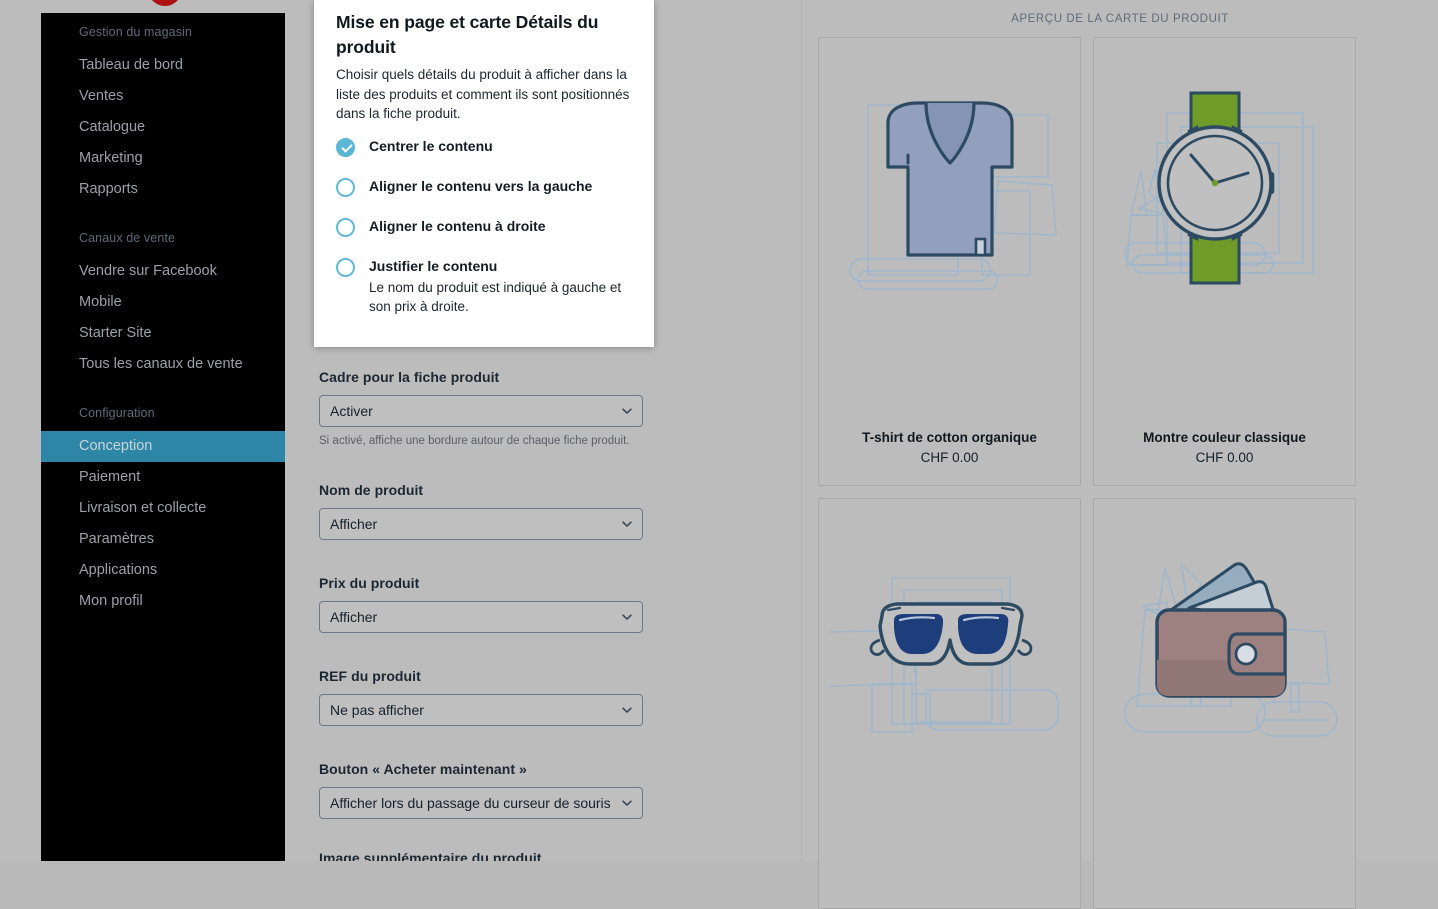 This screenshot has width=1438, height=909. I want to click on radio-option-right: Aligner le contenu à droite, so click(484, 227).